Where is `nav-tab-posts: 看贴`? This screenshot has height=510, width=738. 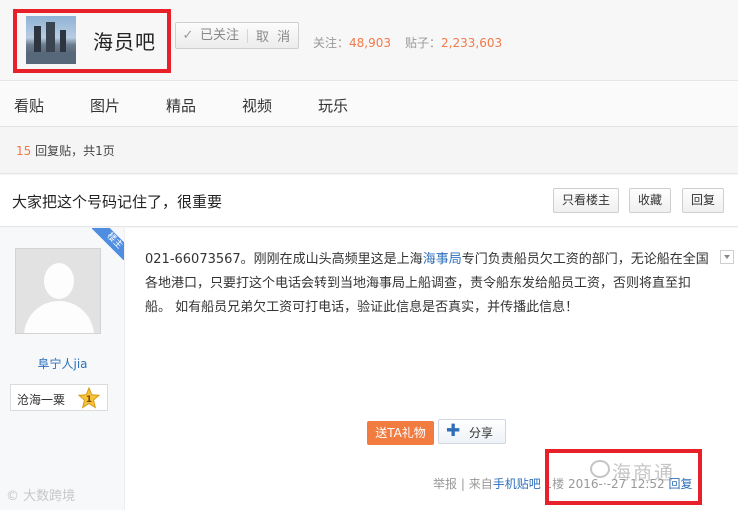 nav-tab-posts: 看贴 is located at coordinates (29, 105).